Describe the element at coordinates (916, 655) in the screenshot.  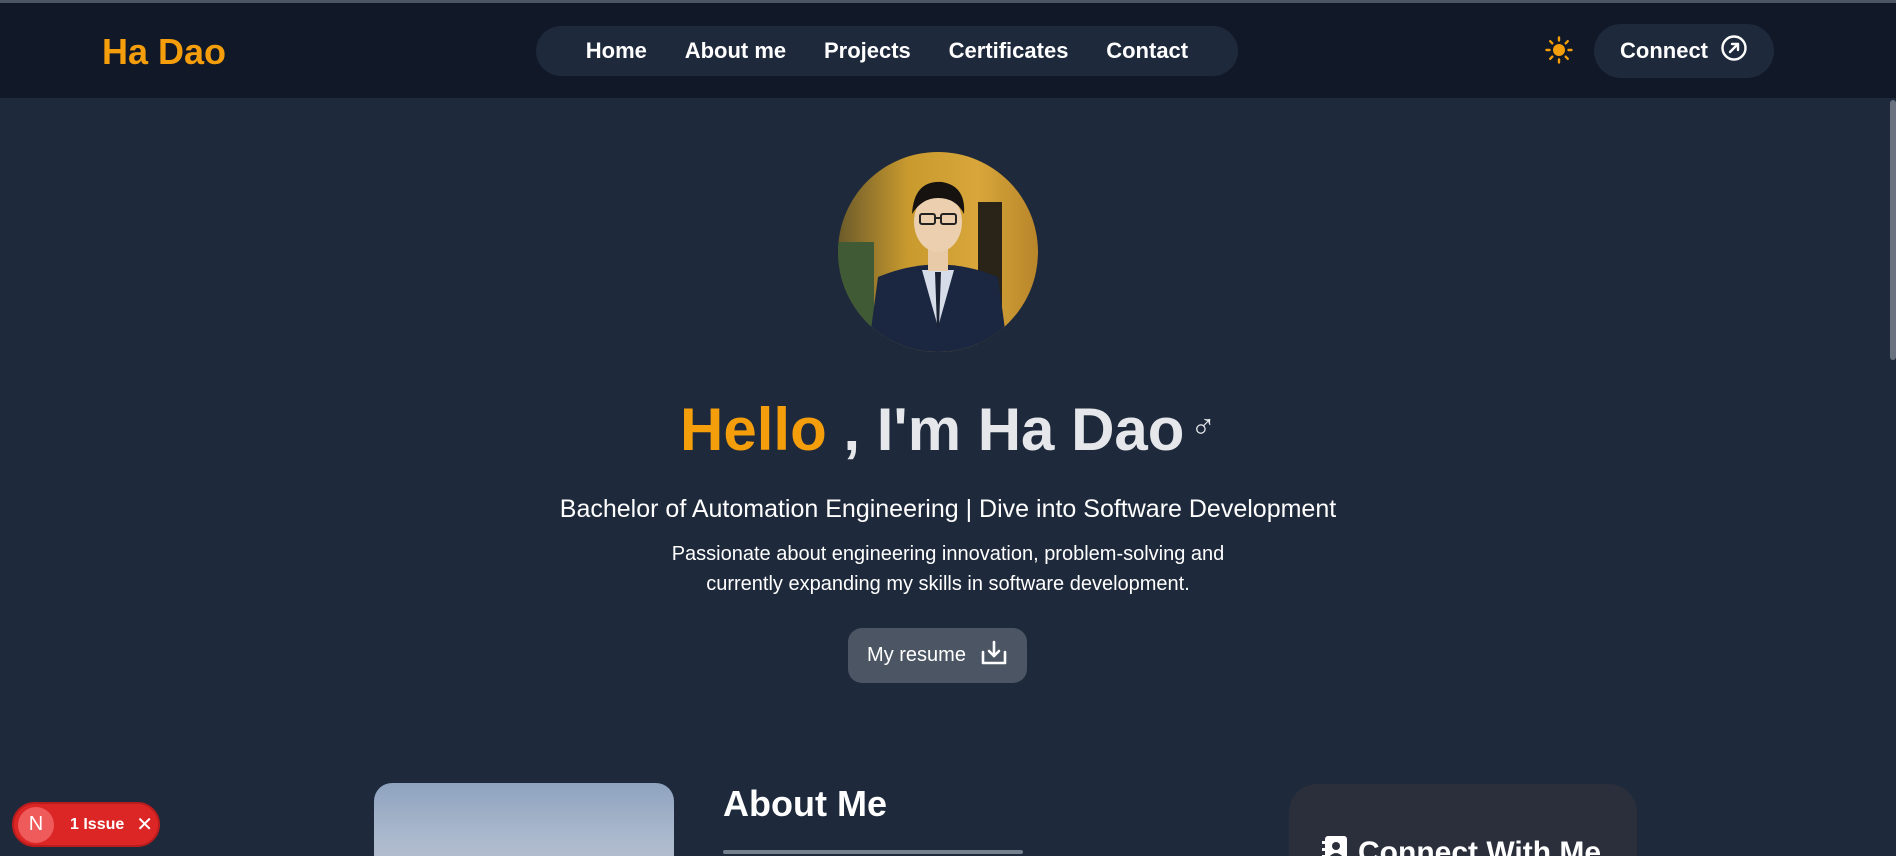
I see `resume-button-label: My resume` at that location.